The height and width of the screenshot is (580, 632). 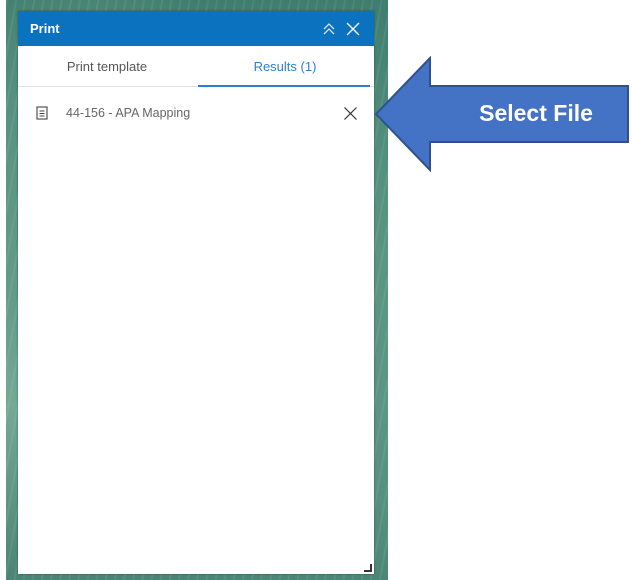 What do you see at coordinates (203, 113) in the screenshot?
I see `result-item-label: 44-156 - APA Mapping` at bounding box center [203, 113].